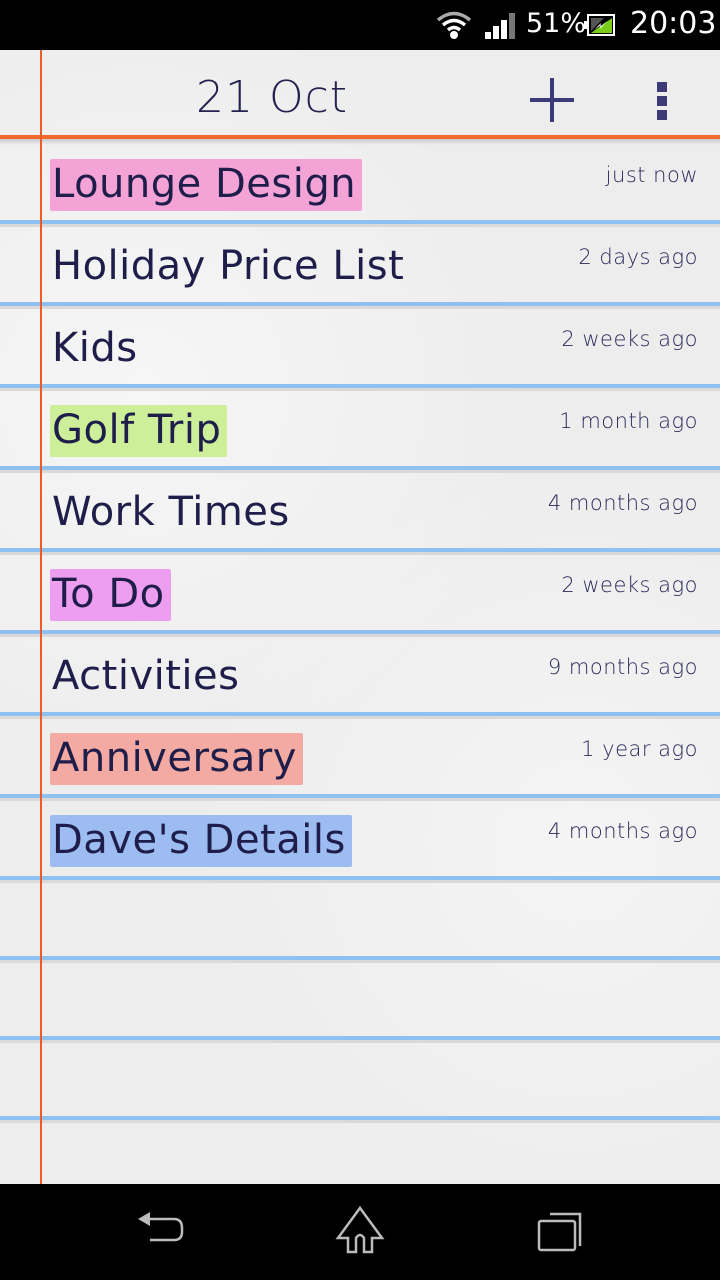 The width and height of the screenshot is (720, 1280). Describe the element at coordinates (95, 348) in the screenshot. I see `note-title: Kids` at that location.